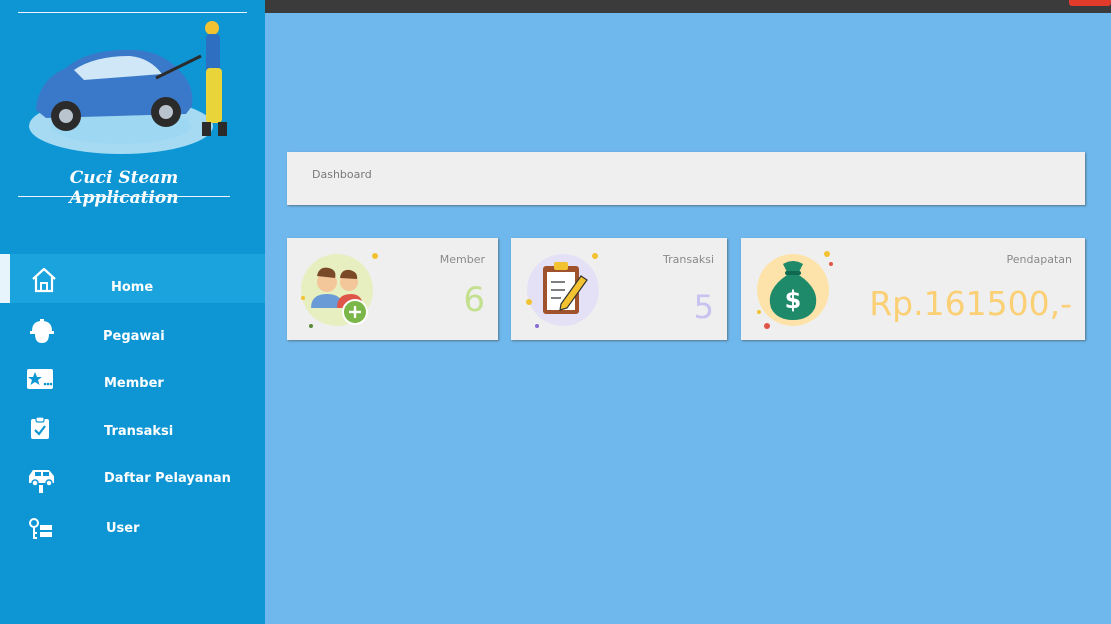 This screenshot has height=624, width=1111. Describe the element at coordinates (123, 528) in the screenshot. I see `sidebar-item-label: User` at that location.